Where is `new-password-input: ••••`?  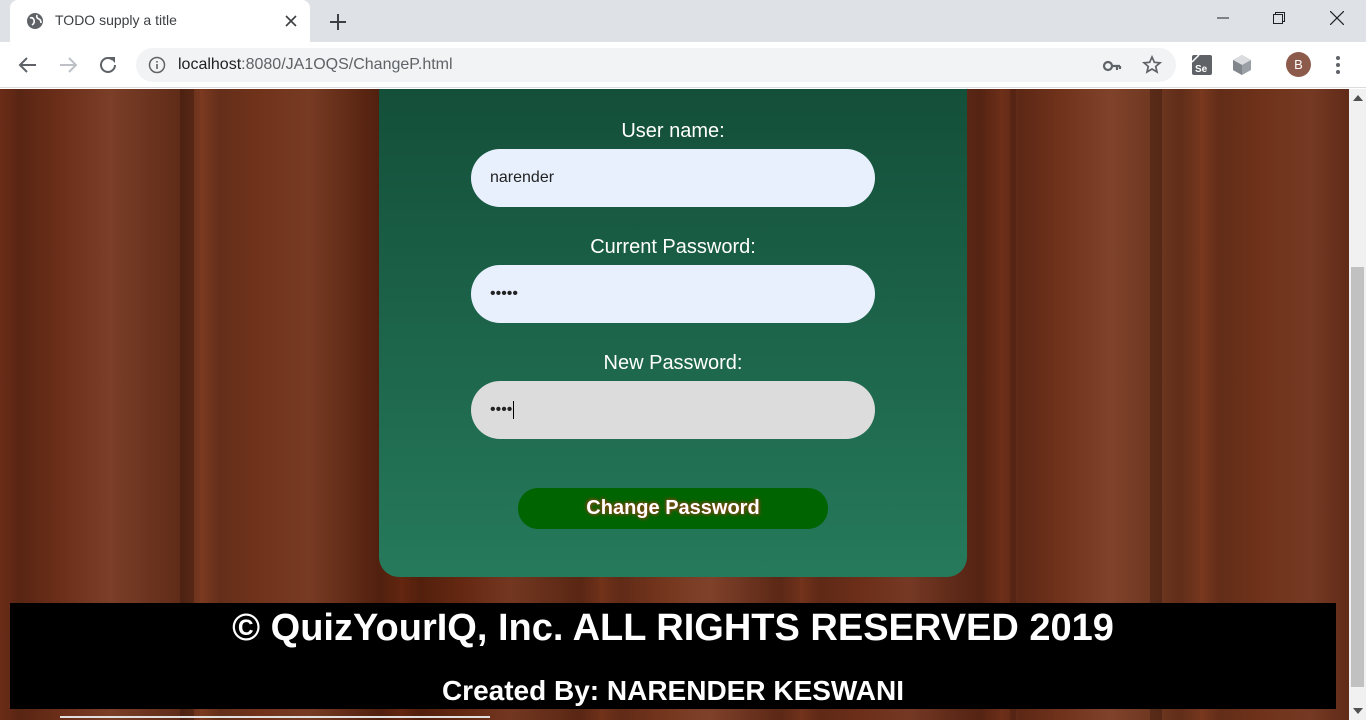 new-password-input: •••• is located at coordinates (673, 410).